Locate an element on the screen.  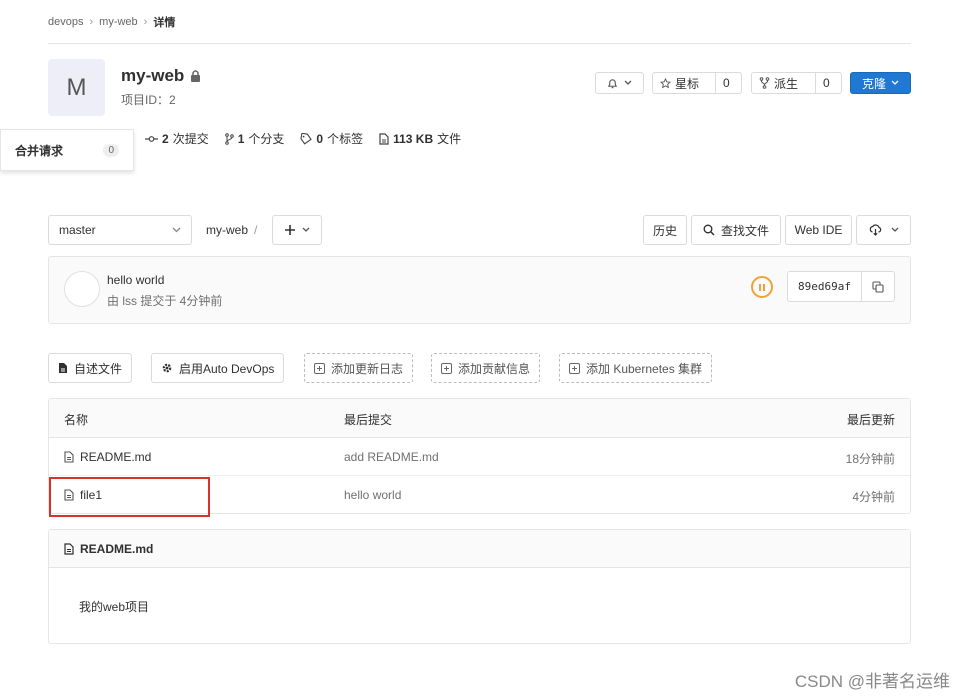
add-to-tree-dropdown is located at coordinates (297, 230).